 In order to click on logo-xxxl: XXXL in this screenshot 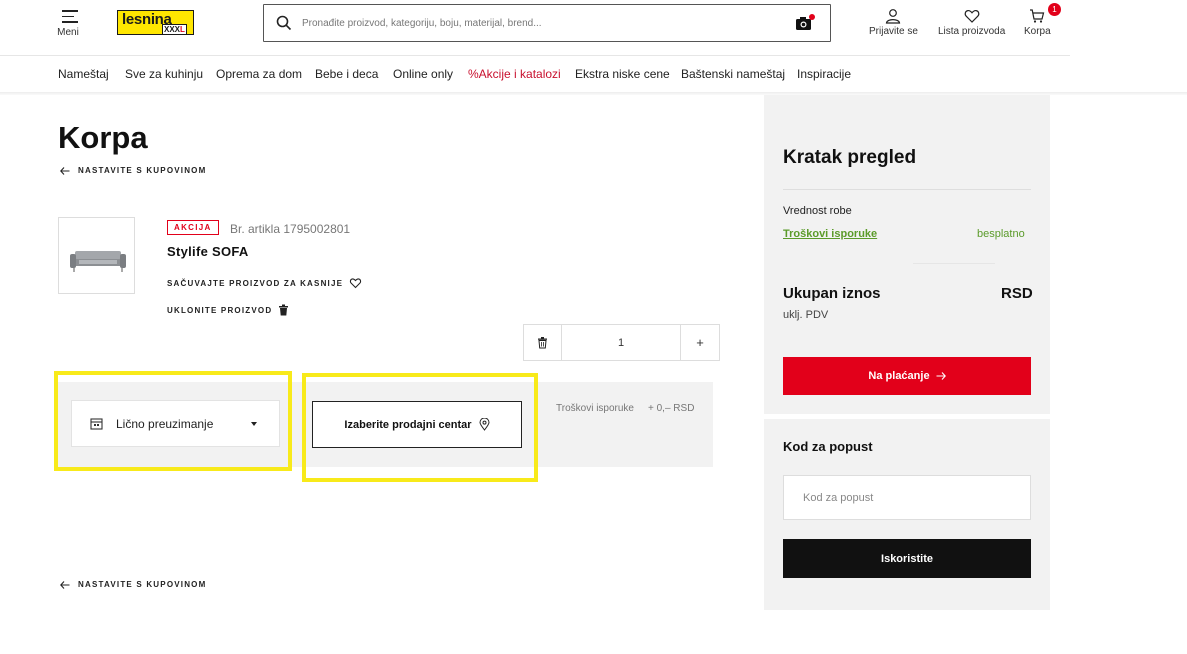, I will do `click(174, 29)`.